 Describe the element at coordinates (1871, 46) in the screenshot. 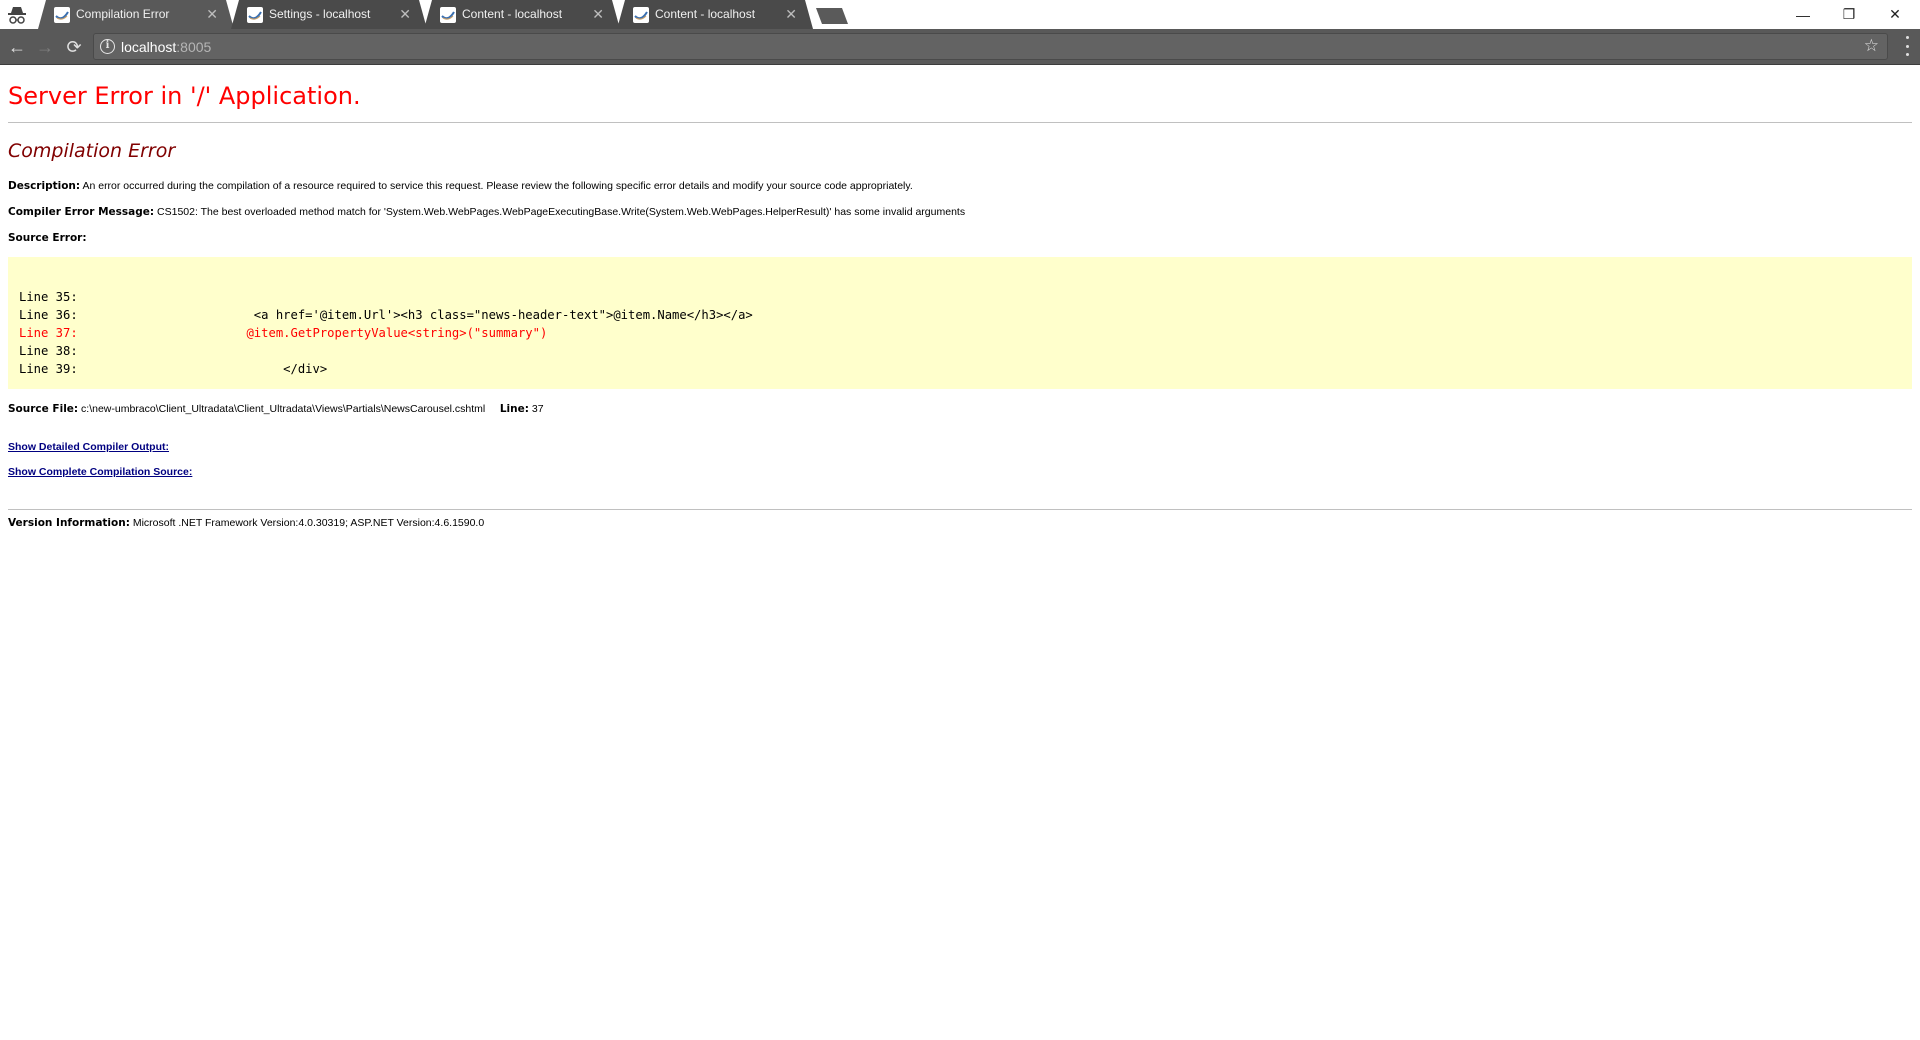

I see `bookmark-star-icon: ☆` at that location.